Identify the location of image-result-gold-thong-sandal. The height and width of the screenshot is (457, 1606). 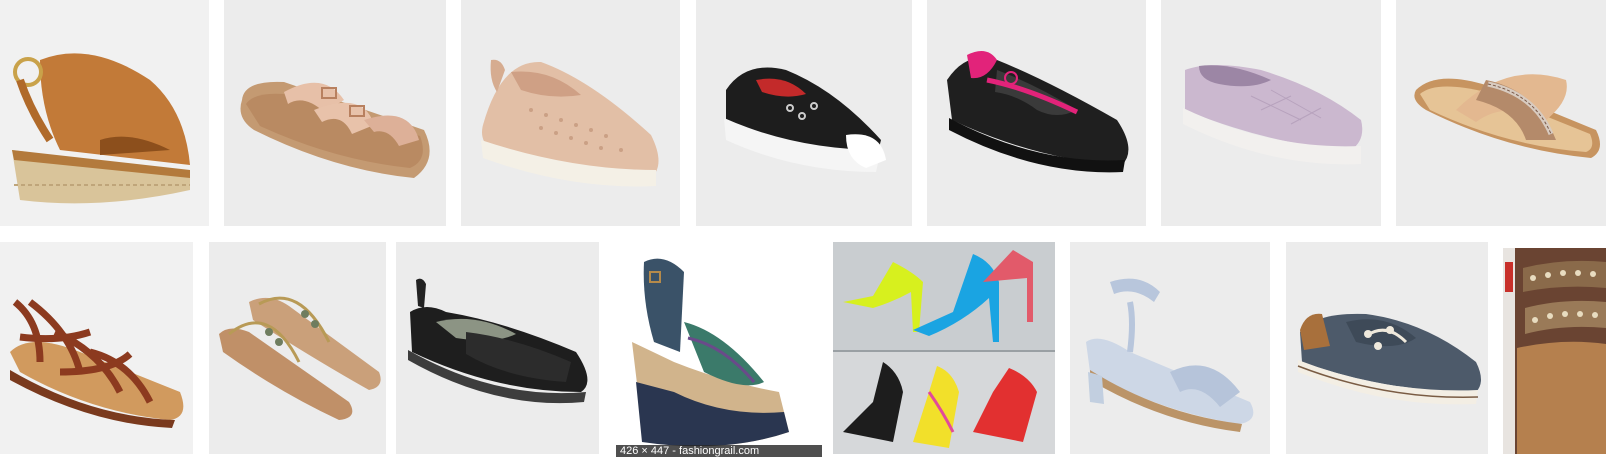
(297, 348).